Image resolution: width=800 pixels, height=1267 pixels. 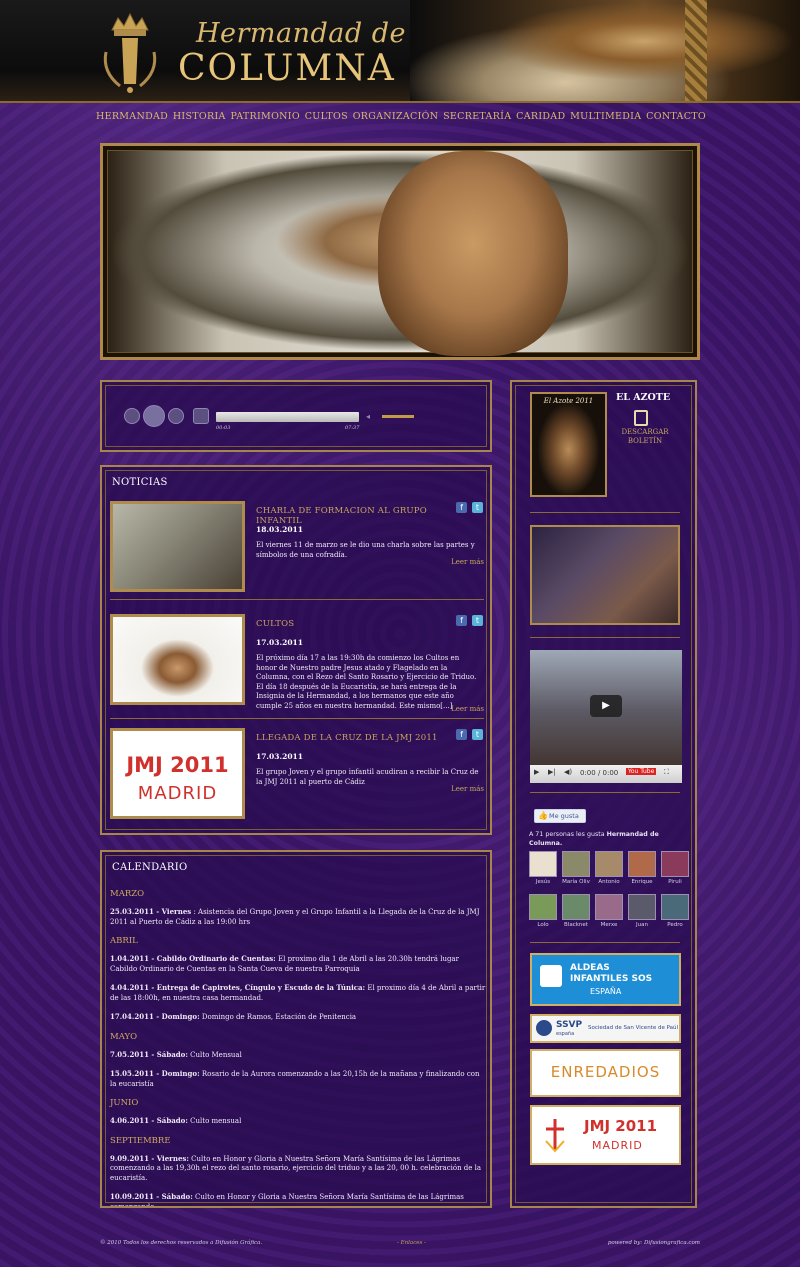 I want to click on fan-avatar: Merxe, so click(x=609, y=911).